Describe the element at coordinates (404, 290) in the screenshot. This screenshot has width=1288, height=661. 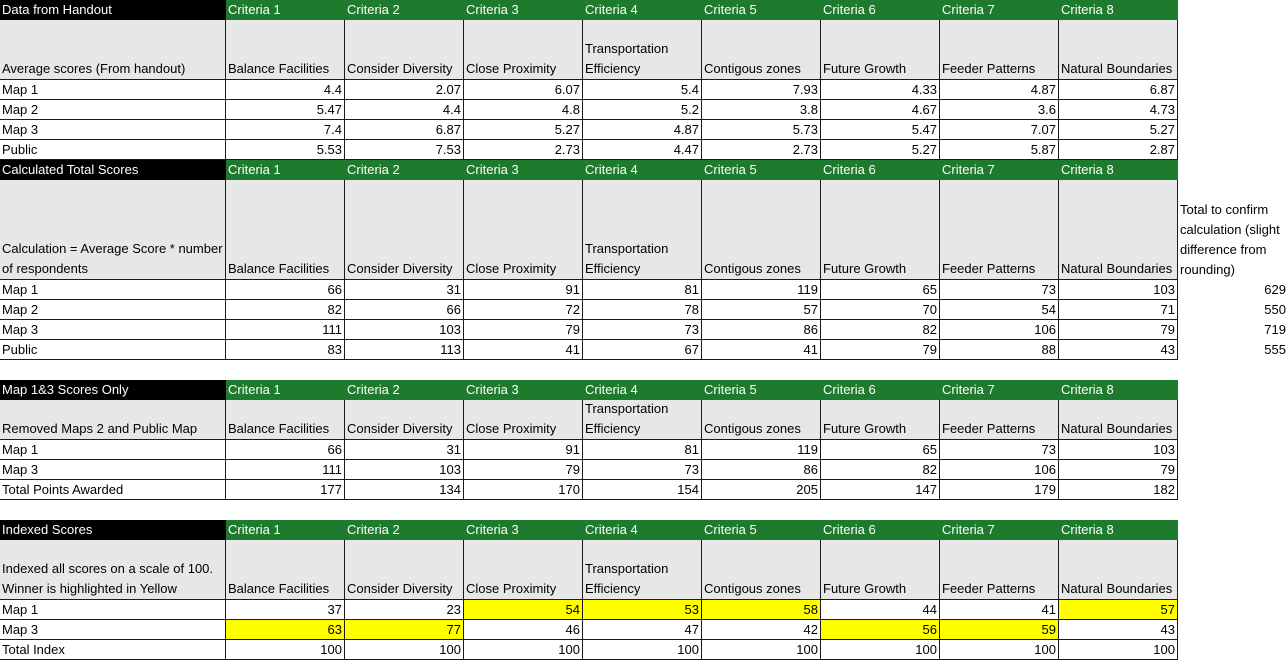
I see `table-cell: 31` at that location.